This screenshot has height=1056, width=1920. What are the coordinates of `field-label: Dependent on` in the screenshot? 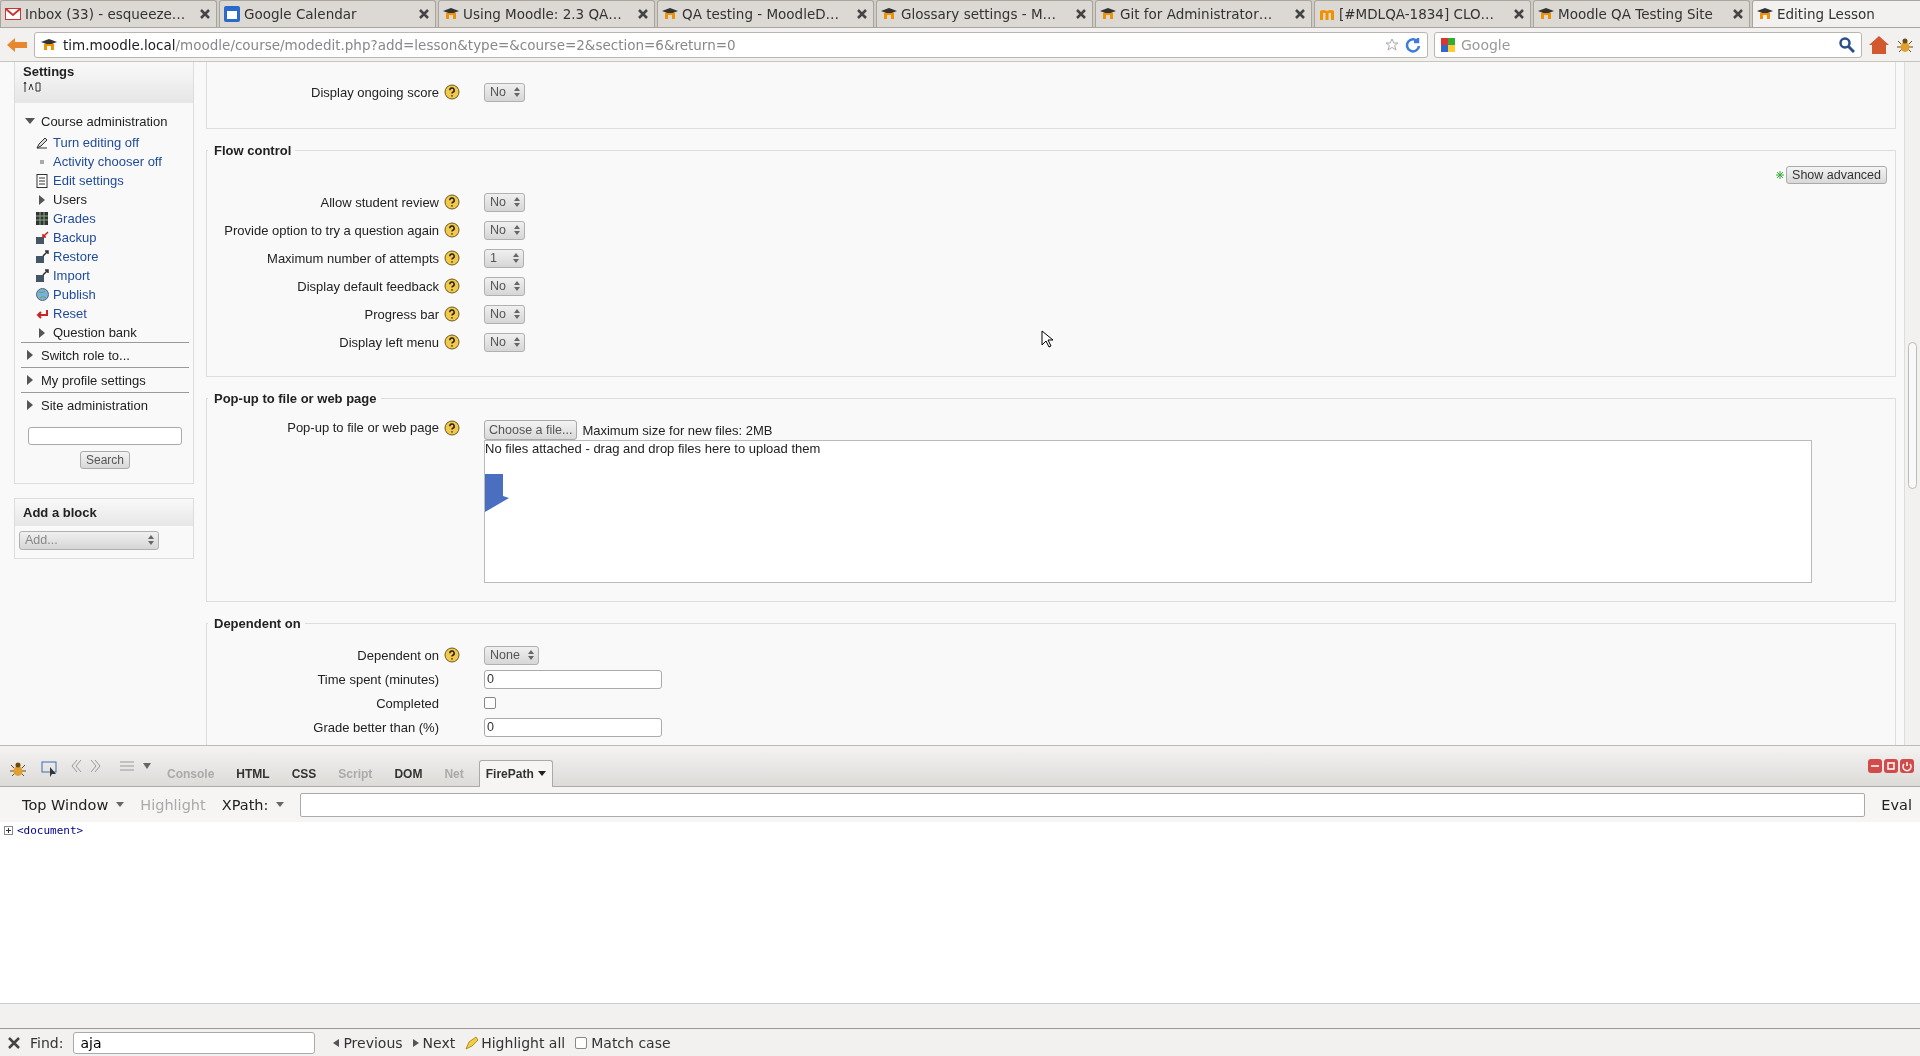 It's located at (398, 655).